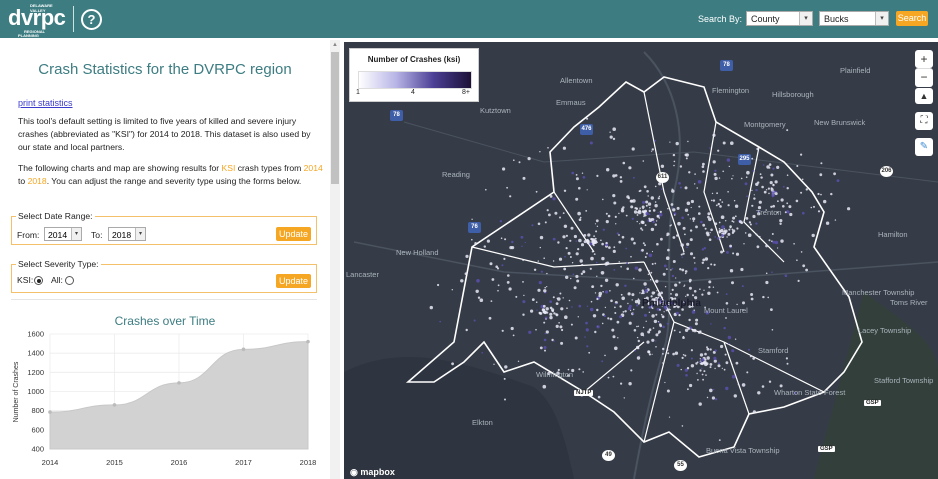 The width and height of the screenshot is (938, 479). What do you see at coordinates (924, 77) in the screenshot?
I see `zoom-out-button: −` at bounding box center [924, 77].